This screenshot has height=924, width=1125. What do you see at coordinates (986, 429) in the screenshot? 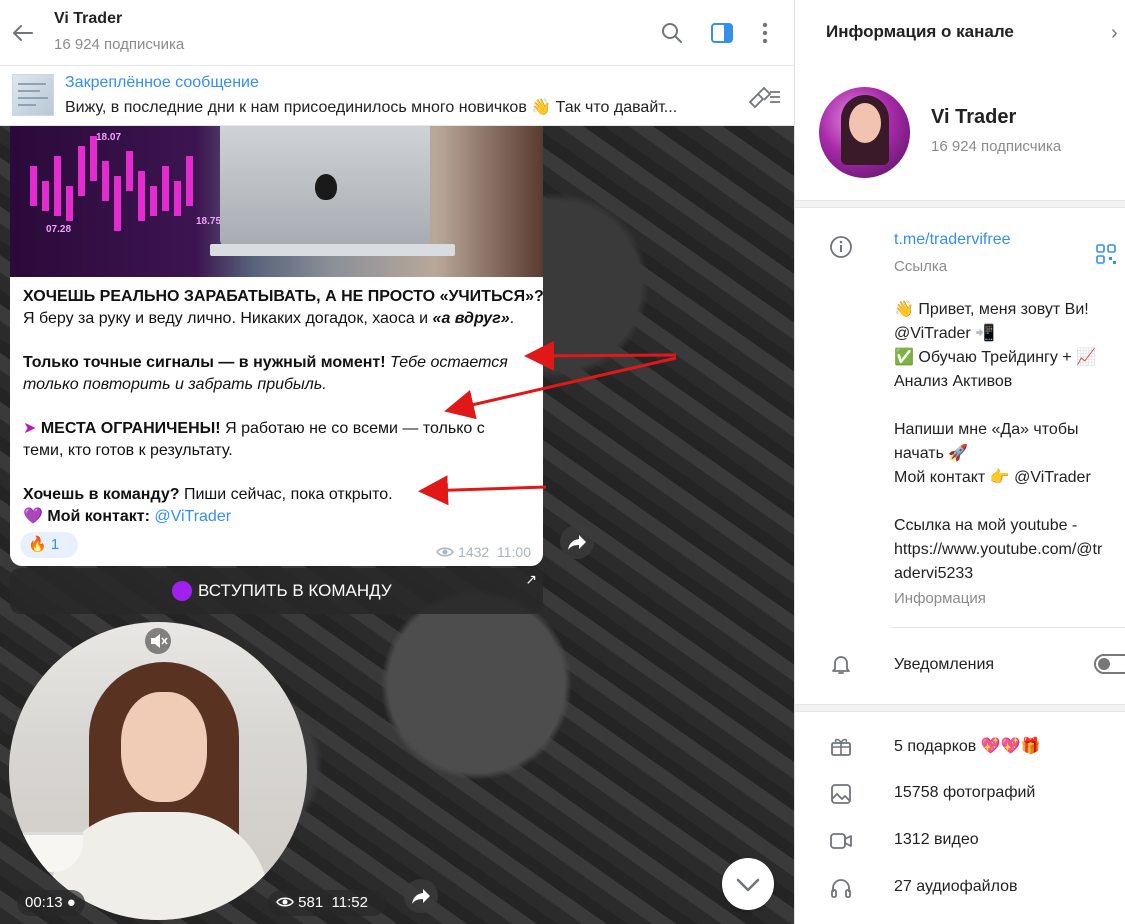
I see `bio-line-6: Напиши мне «Да» чтобы` at bounding box center [986, 429].